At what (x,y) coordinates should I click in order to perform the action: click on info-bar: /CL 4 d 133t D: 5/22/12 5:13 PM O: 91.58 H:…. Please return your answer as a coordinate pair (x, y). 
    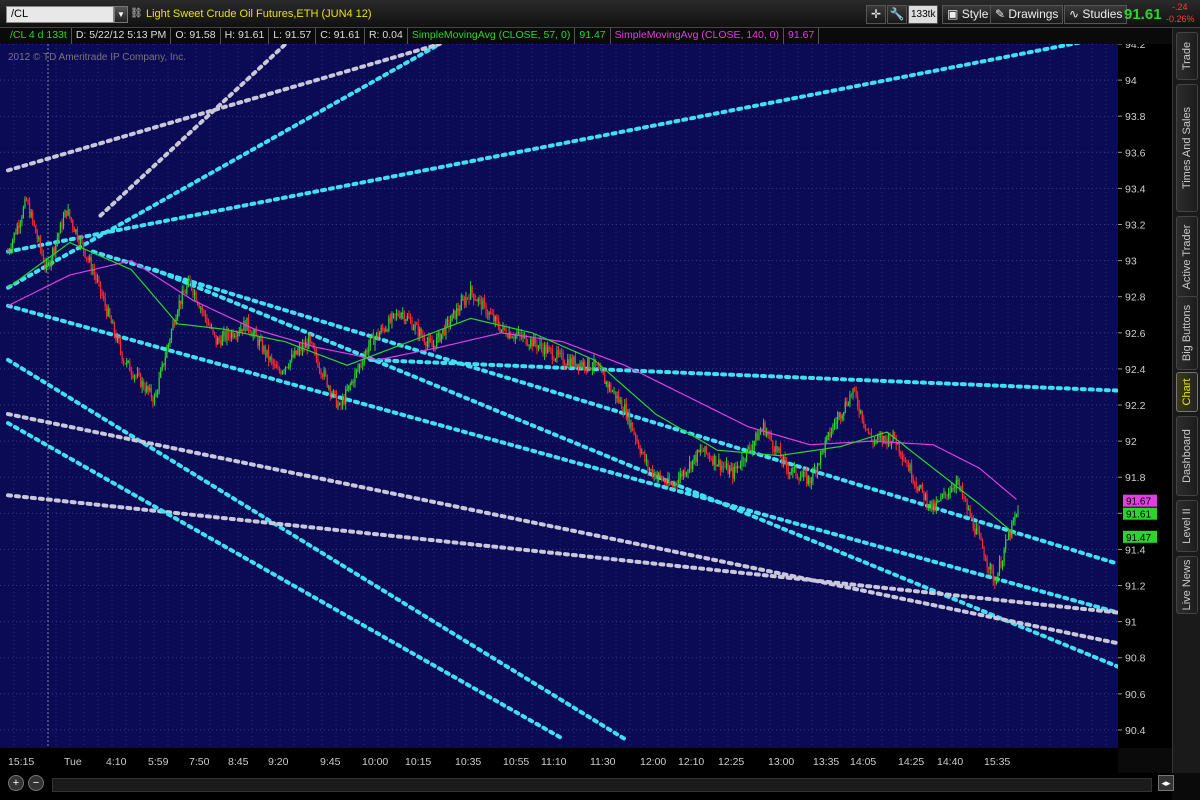
    Looking at the image, I should click on (413, 36).